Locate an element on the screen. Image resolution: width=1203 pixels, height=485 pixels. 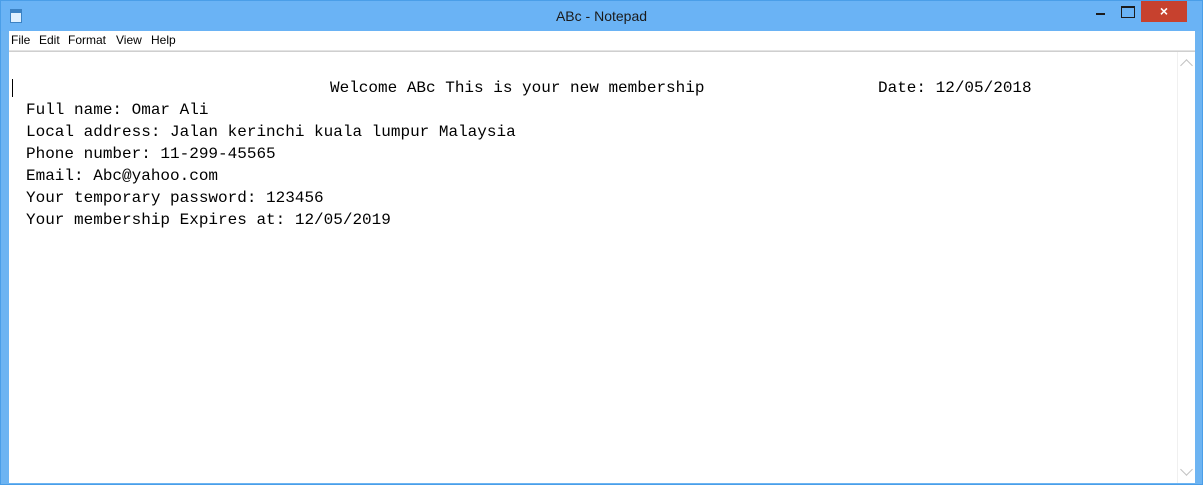
email-line: Email: Abc@yahoo.com is located at coordinates (122, 176).